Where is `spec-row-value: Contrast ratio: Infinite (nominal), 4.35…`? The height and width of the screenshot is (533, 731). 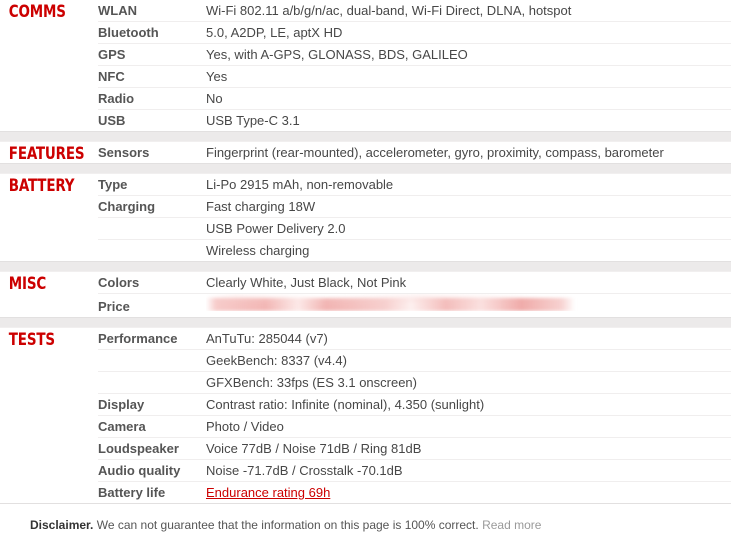 spec-row-value: Contrast ratio: Infinite (nominal), 4.35… is located at coordinates (345, 404).